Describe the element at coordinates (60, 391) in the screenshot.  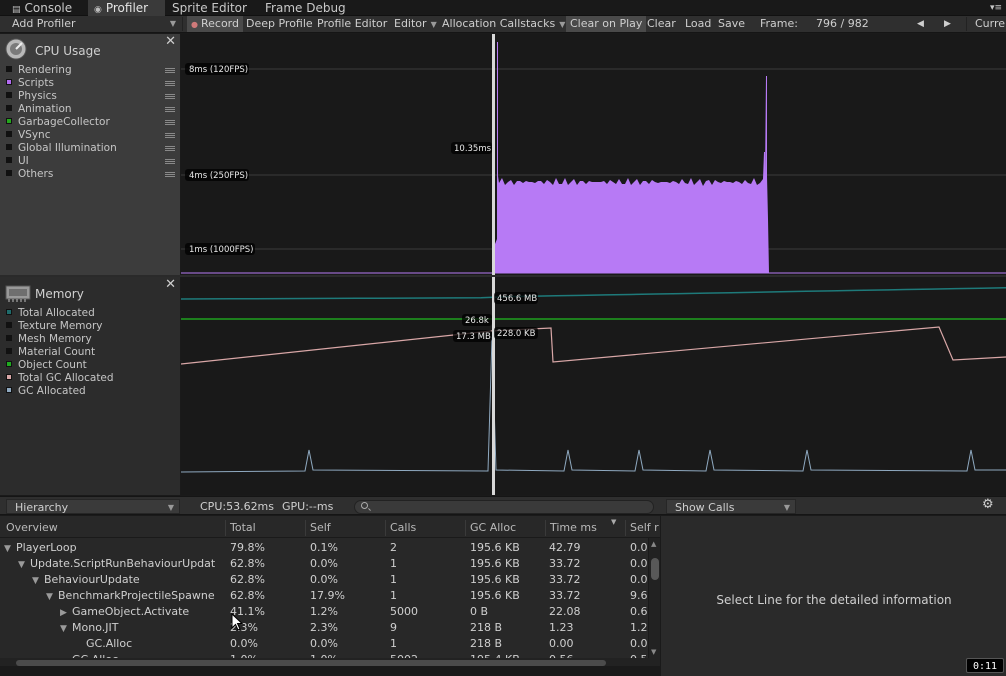
I see `memory-legend-item: GC Allocated` at that location.